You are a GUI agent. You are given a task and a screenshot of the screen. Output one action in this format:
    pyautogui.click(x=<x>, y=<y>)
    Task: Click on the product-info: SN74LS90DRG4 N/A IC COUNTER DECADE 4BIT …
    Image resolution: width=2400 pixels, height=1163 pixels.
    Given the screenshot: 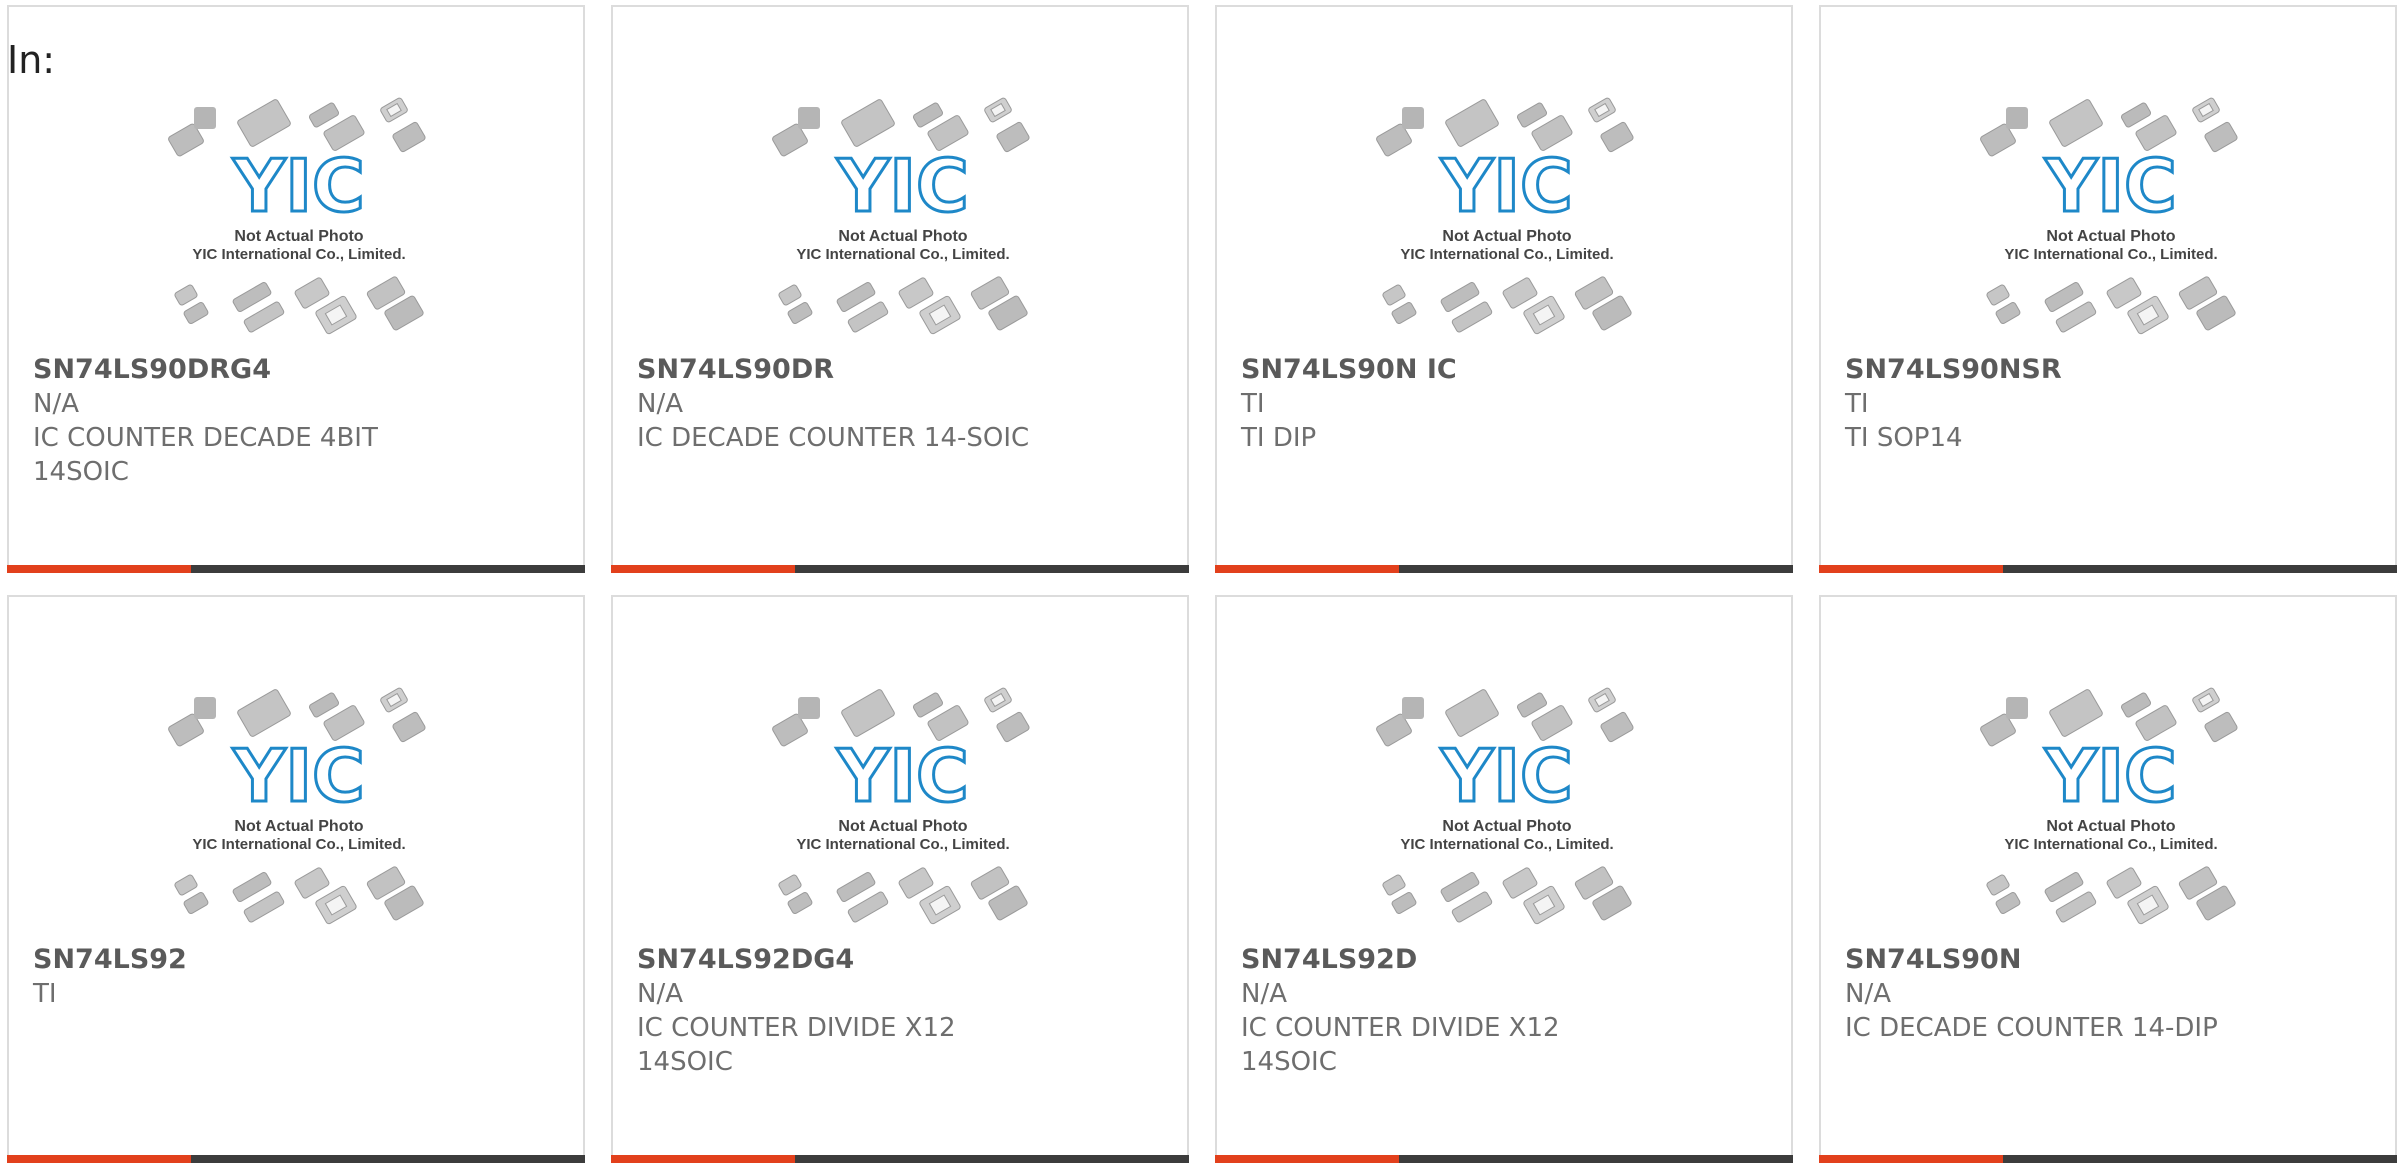 What is the action you would take?
    pyautogui.click(x=293, y=421)
    